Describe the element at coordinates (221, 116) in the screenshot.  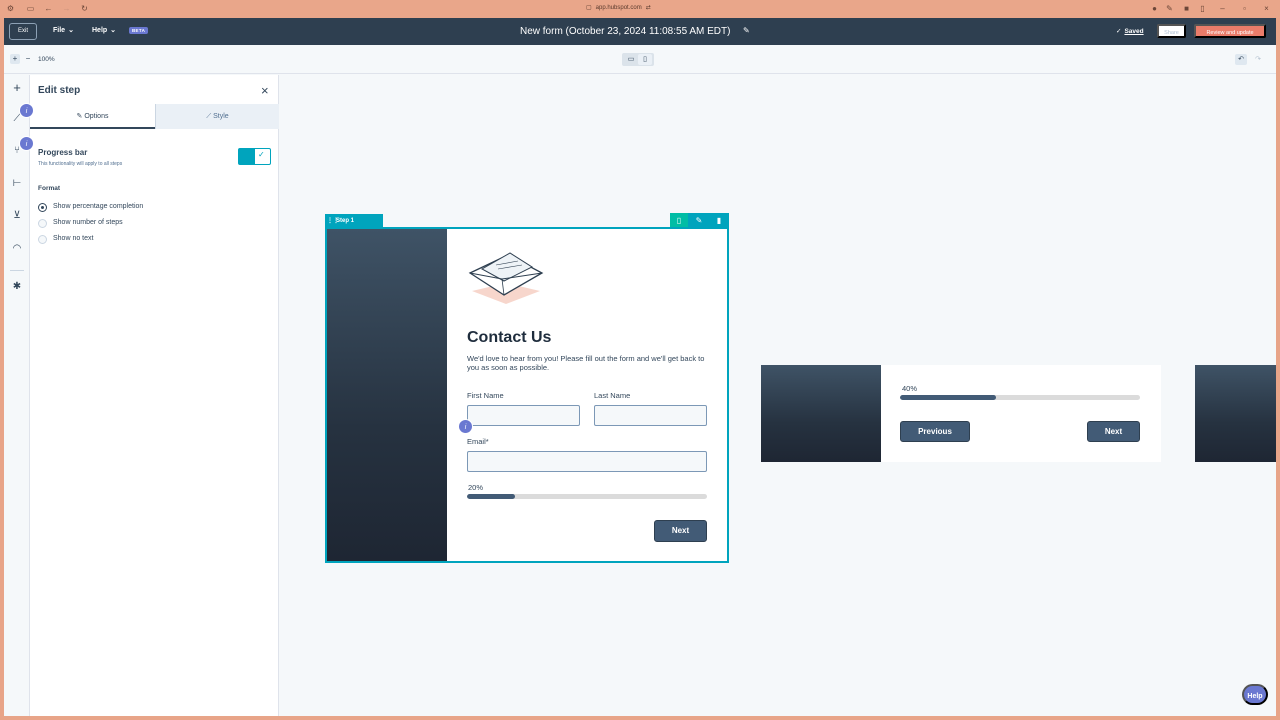
I see `tab-style-label: Style` at that location.